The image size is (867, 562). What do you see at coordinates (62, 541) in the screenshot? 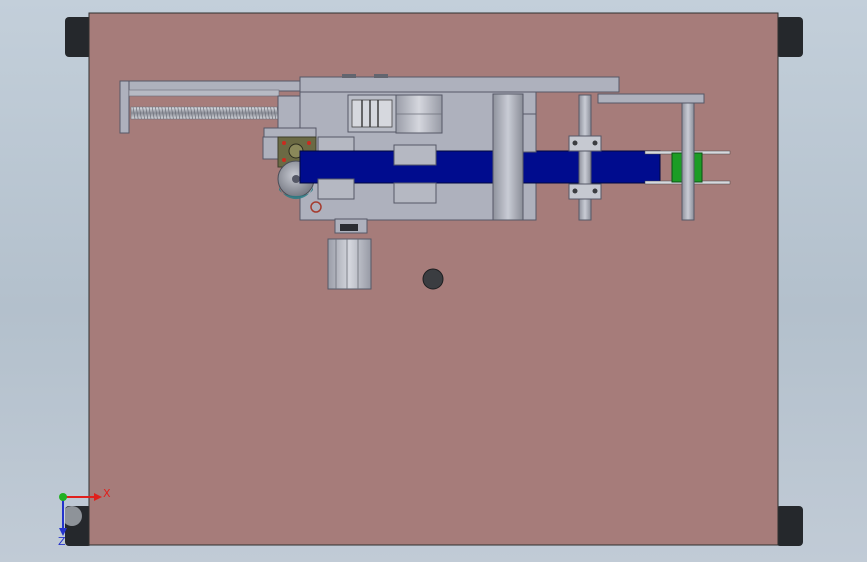
I see `z-axis-label: Z` at bounding box center [62, 541].